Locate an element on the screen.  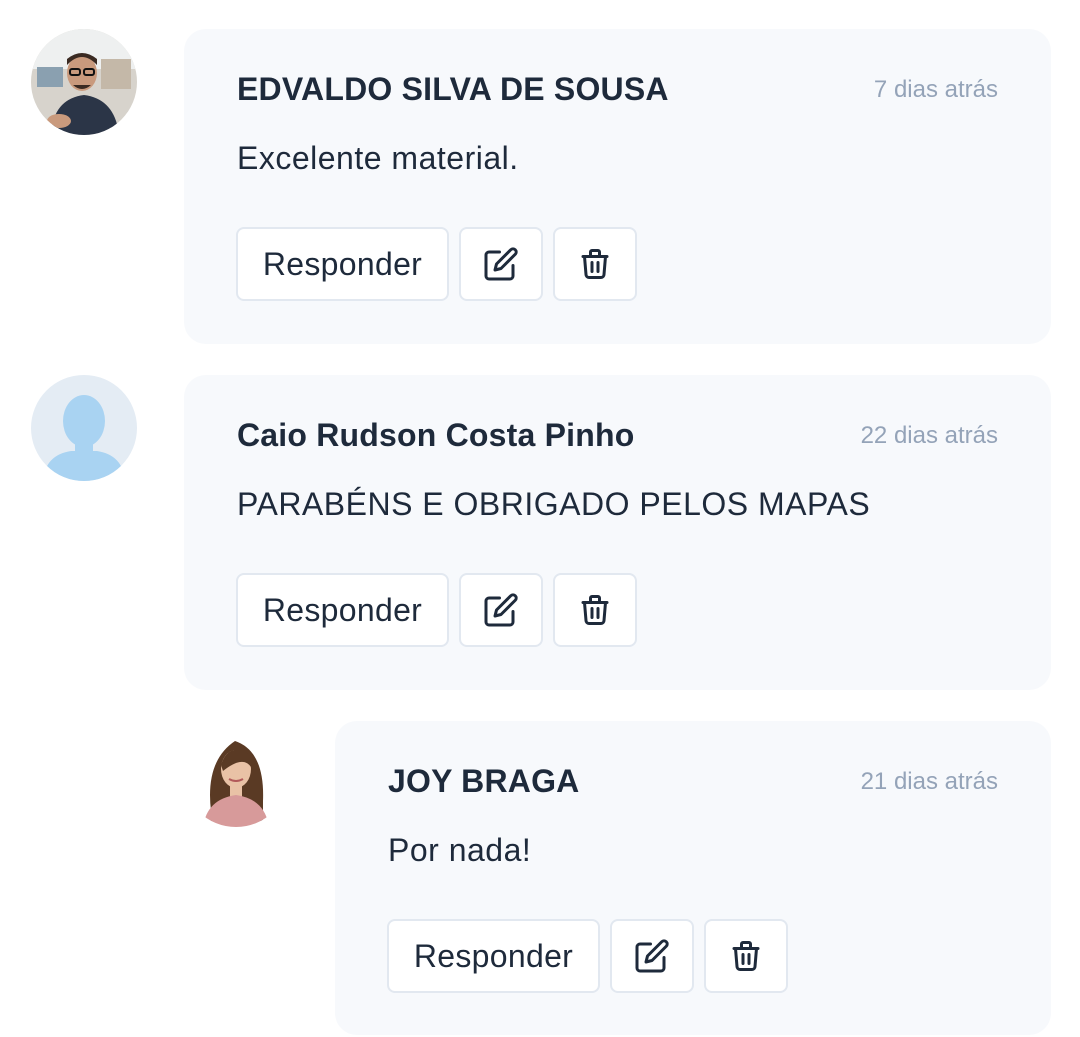
comment-author: EDVALDO SILVA DE SOUSA is located at coordinates (453, 89).